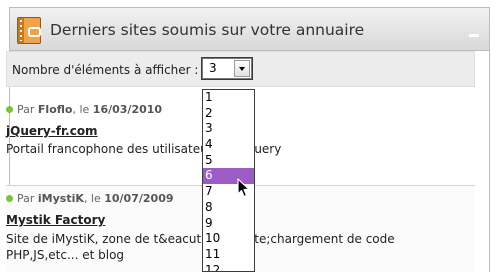  Describe the element at coordinates (127, 109) in the screenshot. I see `entry-date: 16/03/2010` at that location.